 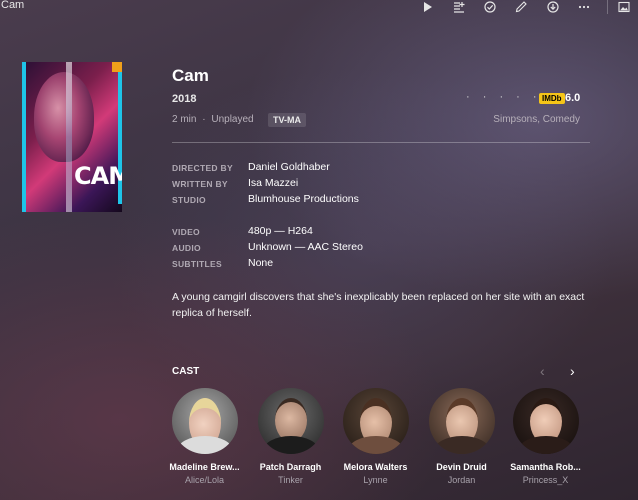 What do you see at coordinates (607, 7) in the screenshot?
I see `toolbar-divider` at bounding box center [607, 7].